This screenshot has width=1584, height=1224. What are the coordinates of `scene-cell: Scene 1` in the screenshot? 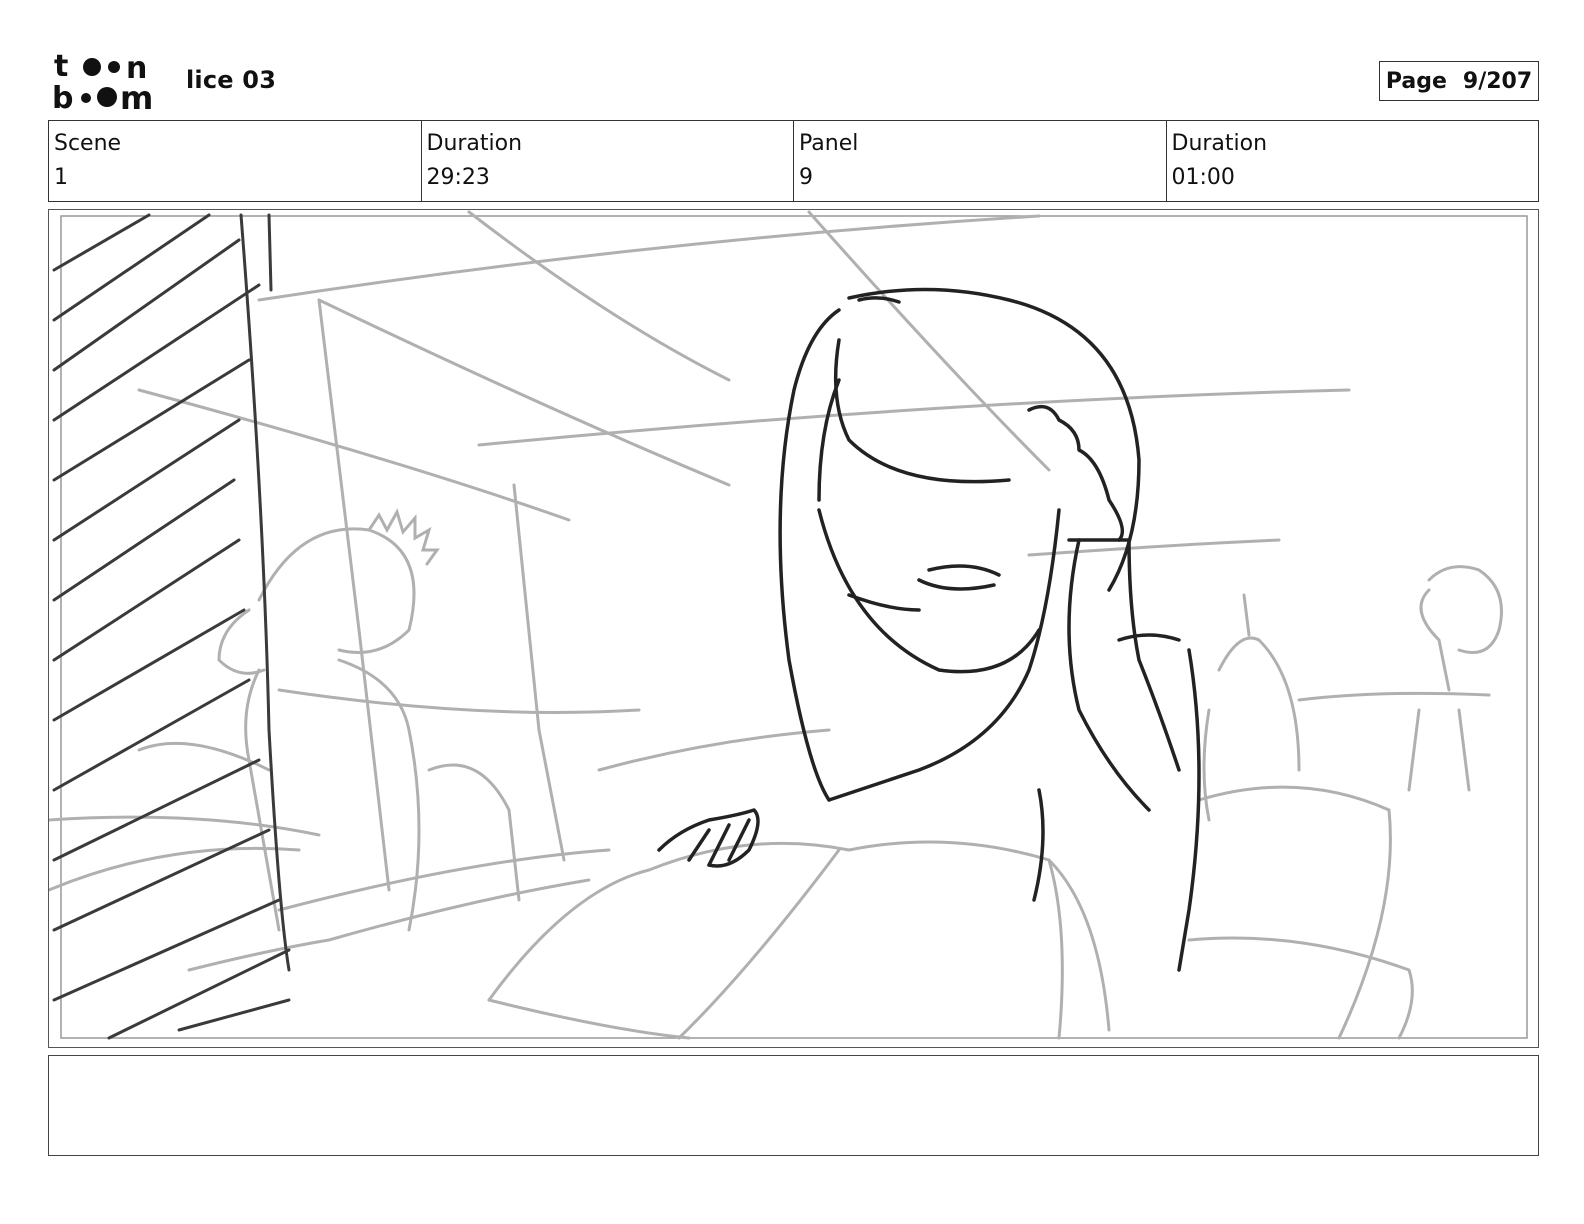 It's located at (235, 161).